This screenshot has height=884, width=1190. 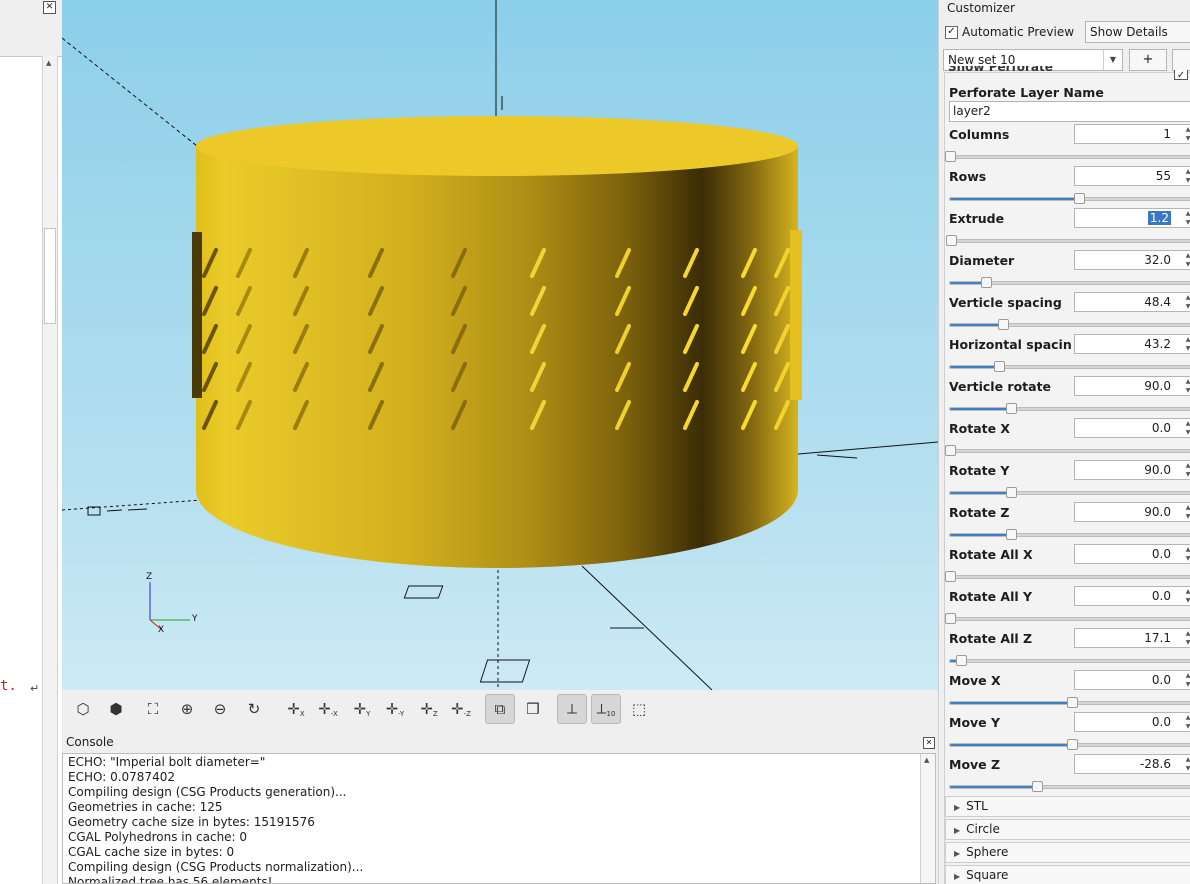 What do you see at coordinates (116, 709) in the screenshot?
I see `preview-icon: ⬢` at bounding box center [116, 709].